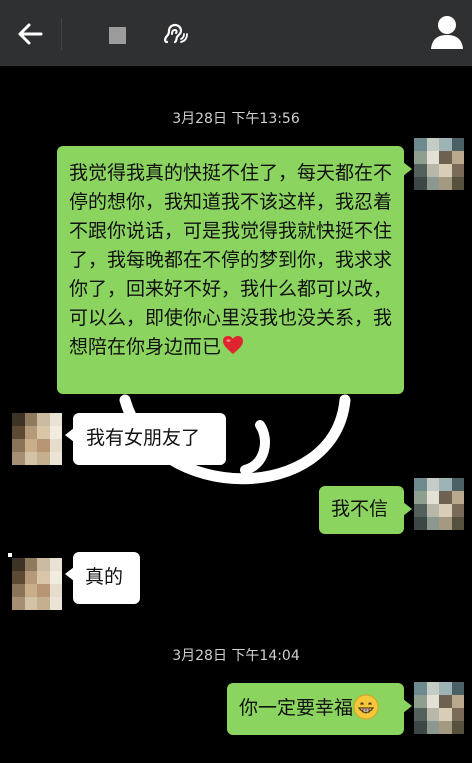 This screenshot has width=472, height=763. I want to click on incoming-message-bubble: 真的, so click(102, 578).